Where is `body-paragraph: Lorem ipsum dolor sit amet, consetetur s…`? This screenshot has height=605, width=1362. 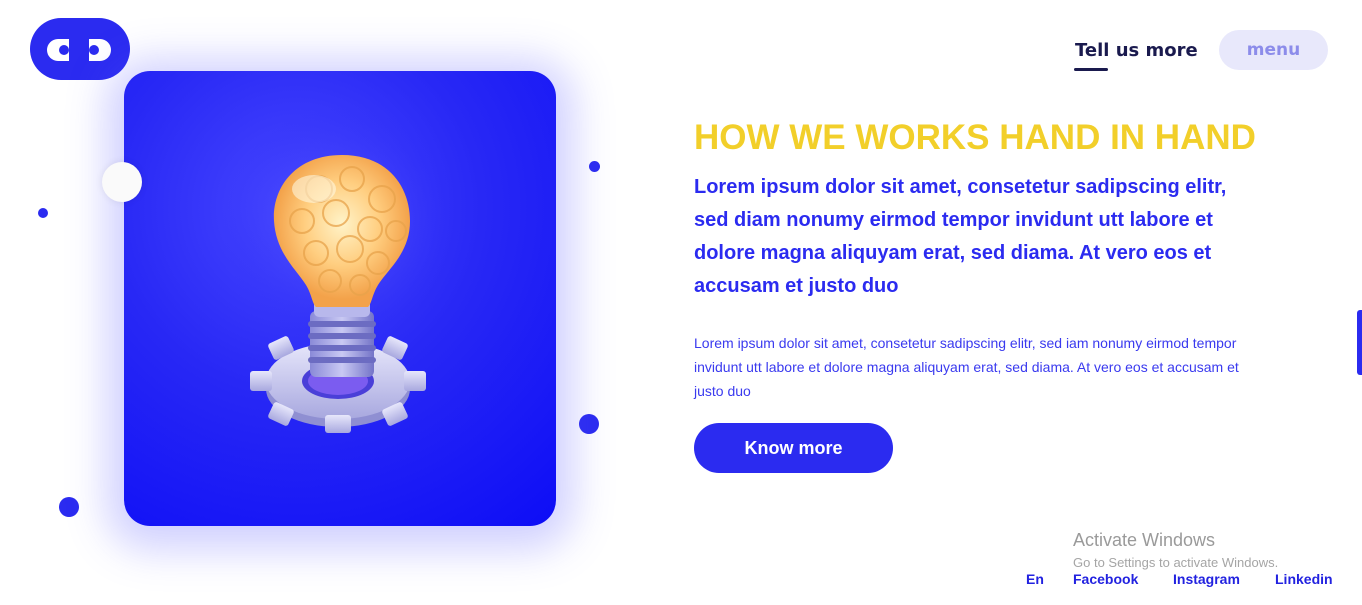 body-paragraph: Lorem ipsum dolor sit amet, consetetur s… is located at coordinates (966, 367).